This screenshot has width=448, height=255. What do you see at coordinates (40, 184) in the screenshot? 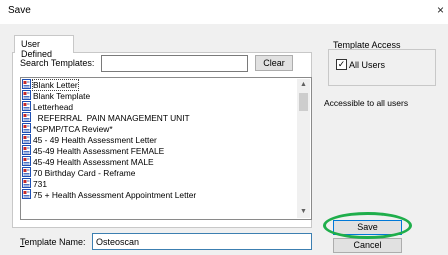
I see `template-list-item-label: 731` at bounding box center [40, 184].